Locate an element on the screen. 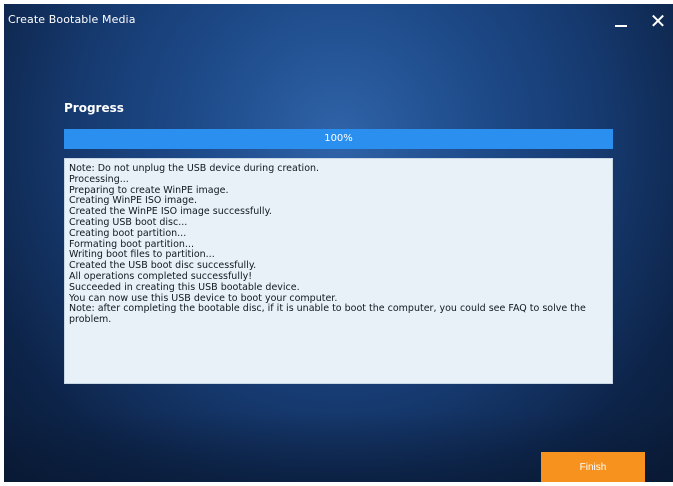  minimize-button is located at coordinates (621, 21).